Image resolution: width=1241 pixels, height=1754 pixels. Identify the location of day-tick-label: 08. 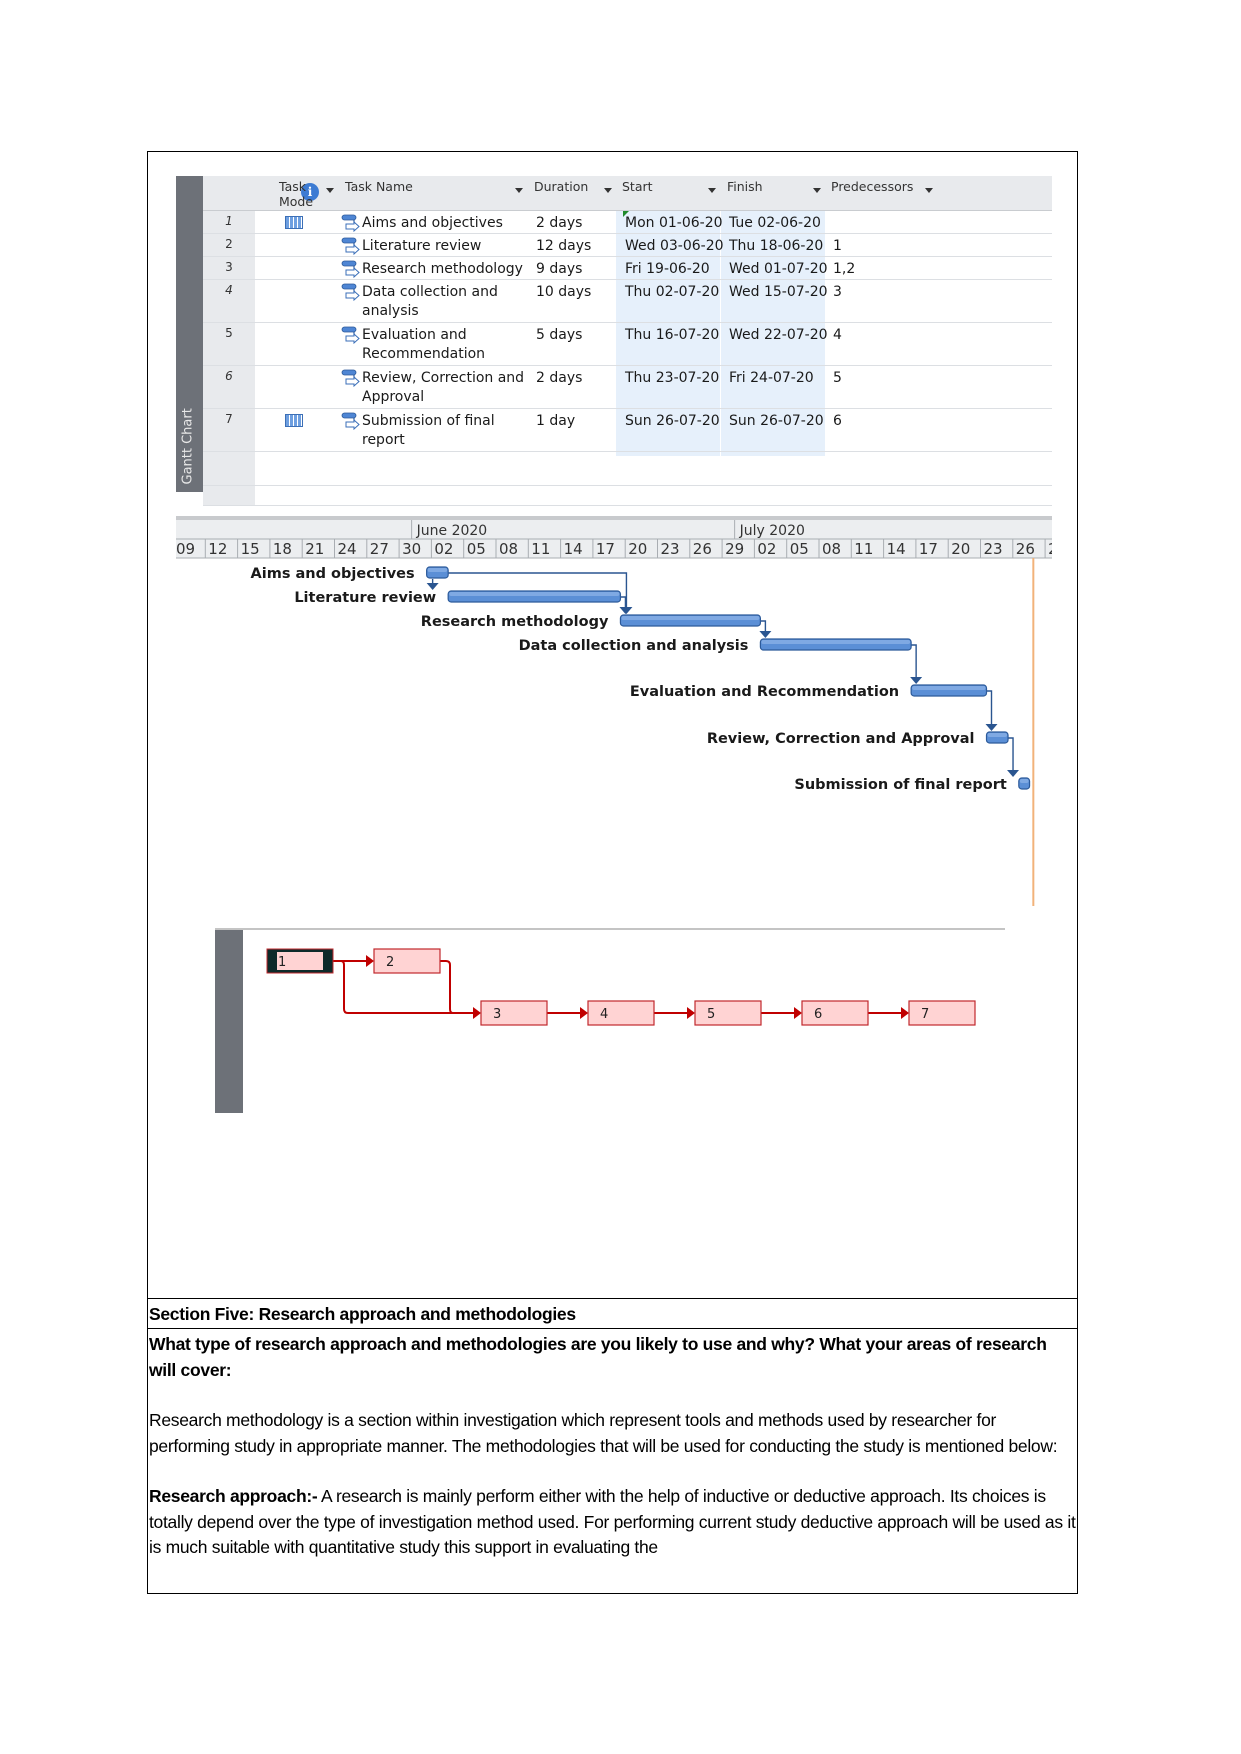
(831, 549).